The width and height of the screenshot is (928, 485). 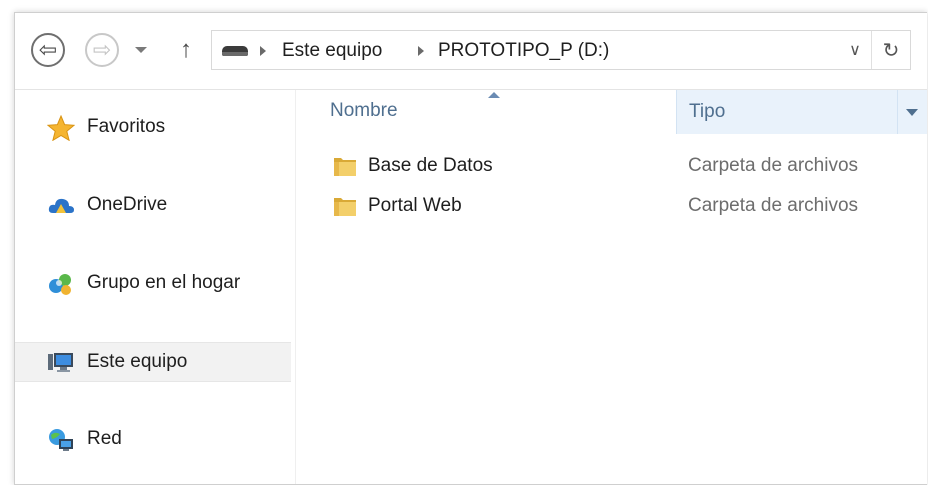 What do you see at coordinates (61, 440) in the screenshot?
I see `network-icon` at bounding box center [61, 440].